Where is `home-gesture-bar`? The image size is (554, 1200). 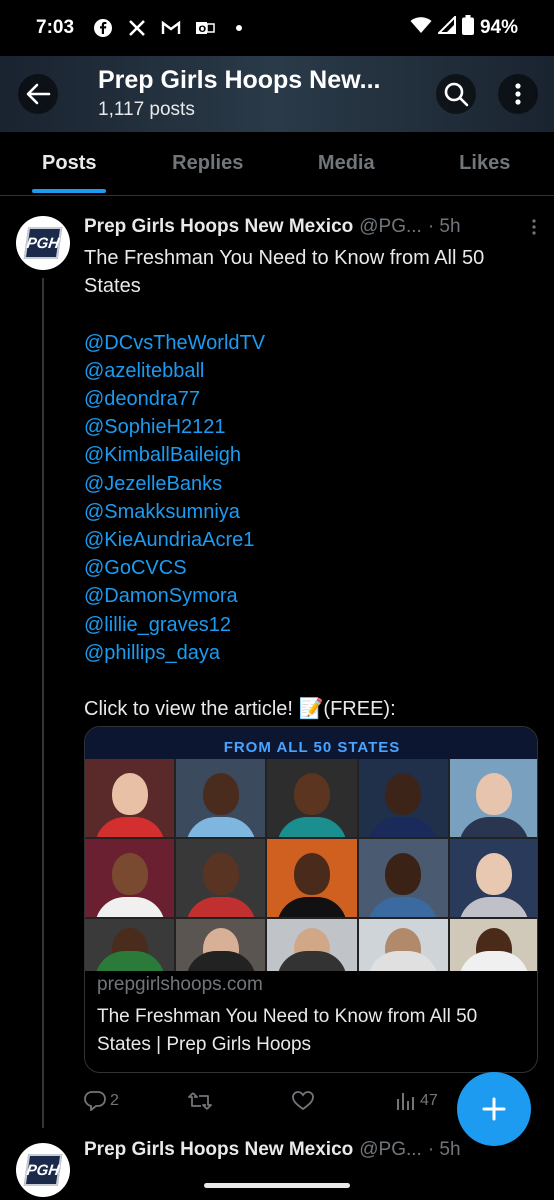 home-gesture-bar is located at coordinates (277, 1185).